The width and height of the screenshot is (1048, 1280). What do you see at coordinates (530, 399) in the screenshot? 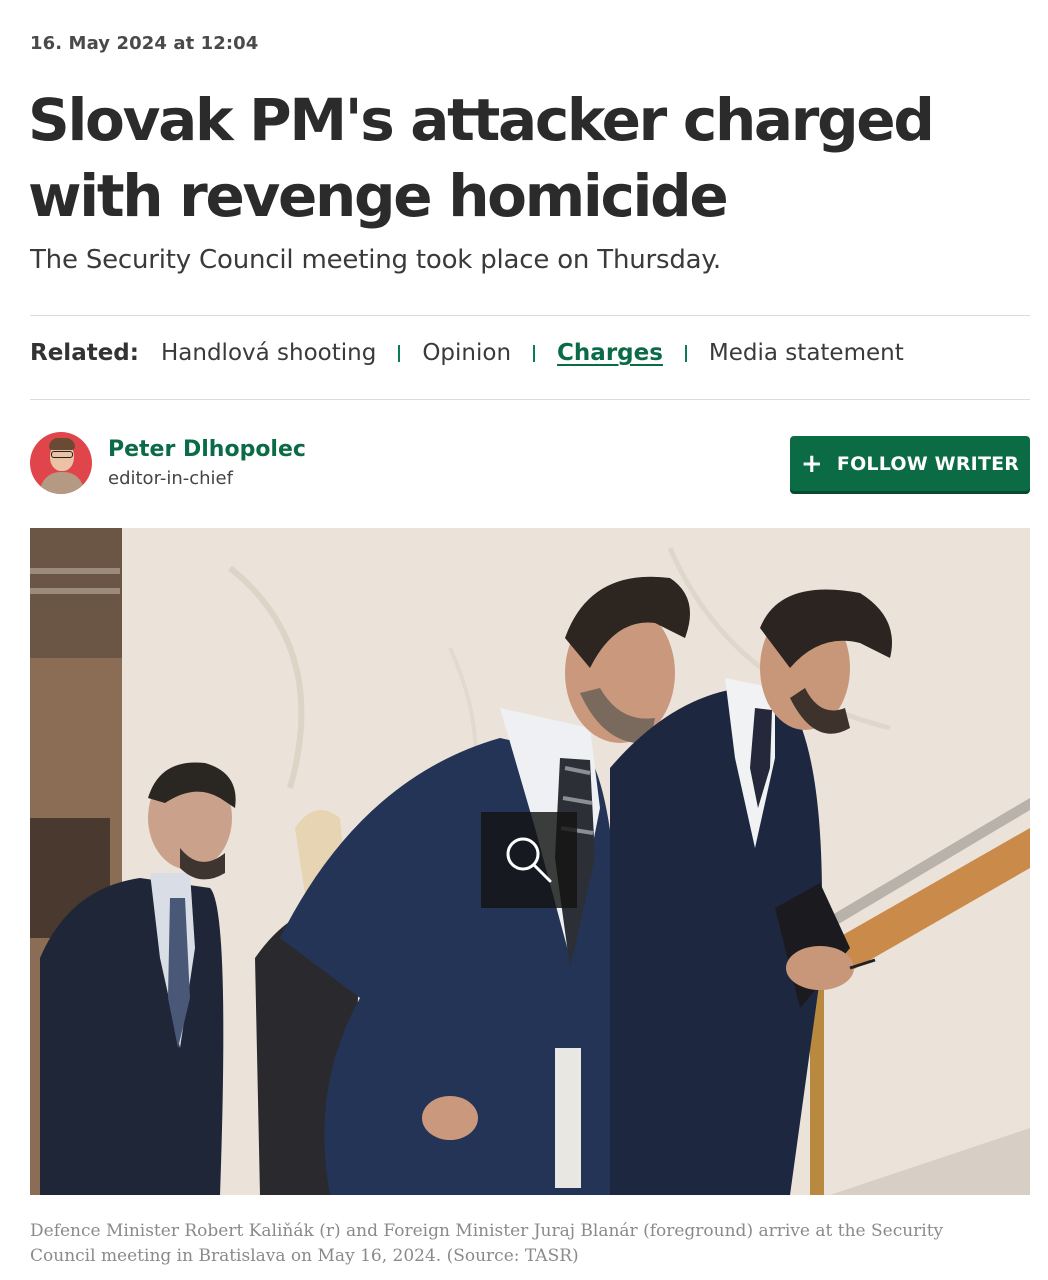
I see `divider-bottom` at bounding box center [530, 399].